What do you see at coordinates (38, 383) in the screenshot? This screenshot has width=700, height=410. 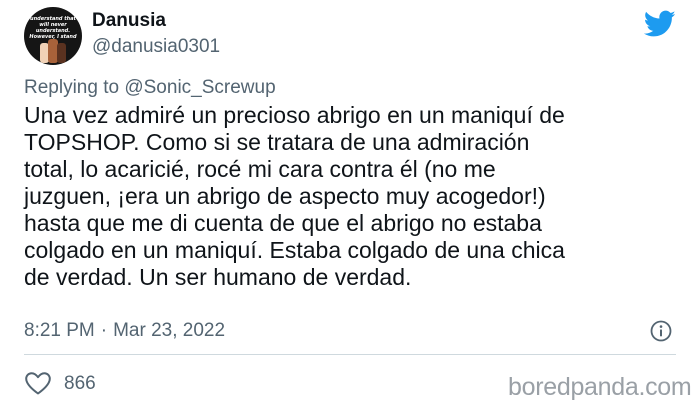 I see `heart-icon` at bounding box center [38, 383].